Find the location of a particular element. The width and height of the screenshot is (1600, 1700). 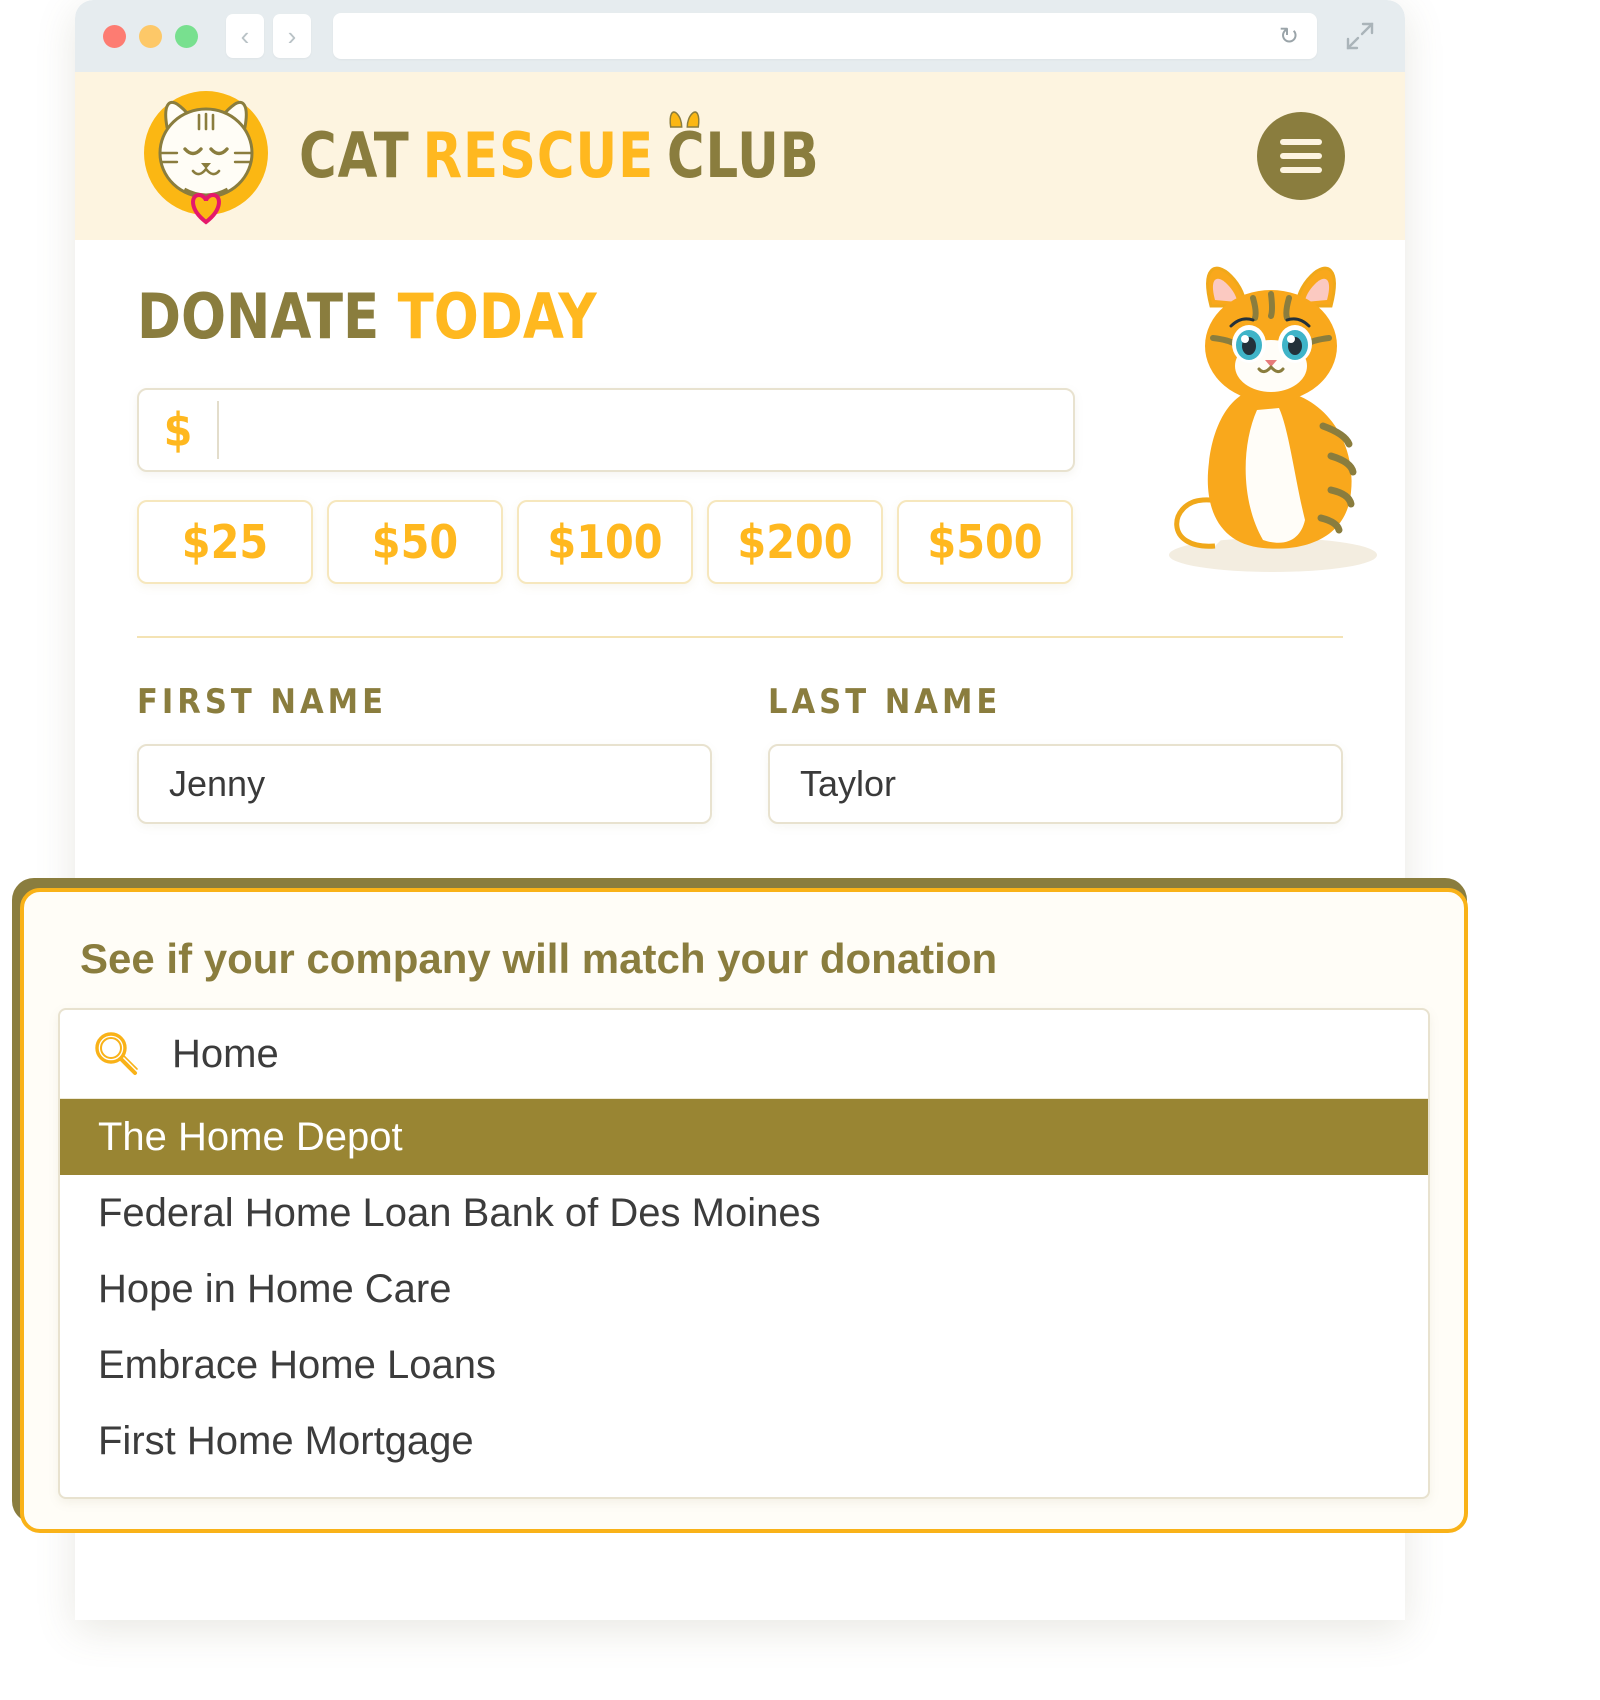

navigation-buttons: ‹ › is located at coordinates (268, 36).